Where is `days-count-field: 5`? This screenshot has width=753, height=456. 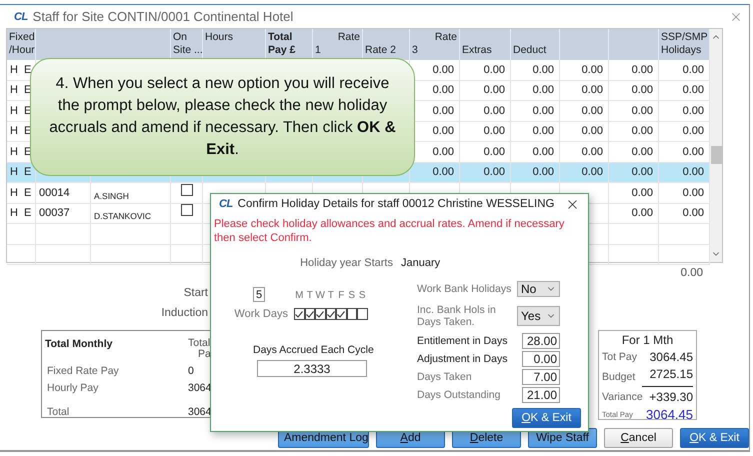
days-count-field: 5 is located at coordinates (259, 294).